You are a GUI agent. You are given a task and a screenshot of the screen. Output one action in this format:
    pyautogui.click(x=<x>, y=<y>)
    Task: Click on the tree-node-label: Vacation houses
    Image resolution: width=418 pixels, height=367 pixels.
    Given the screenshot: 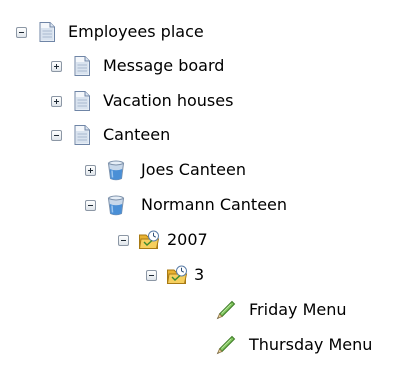 What is the action you would take?
    pyautogui.click(x=168, y=101)
    